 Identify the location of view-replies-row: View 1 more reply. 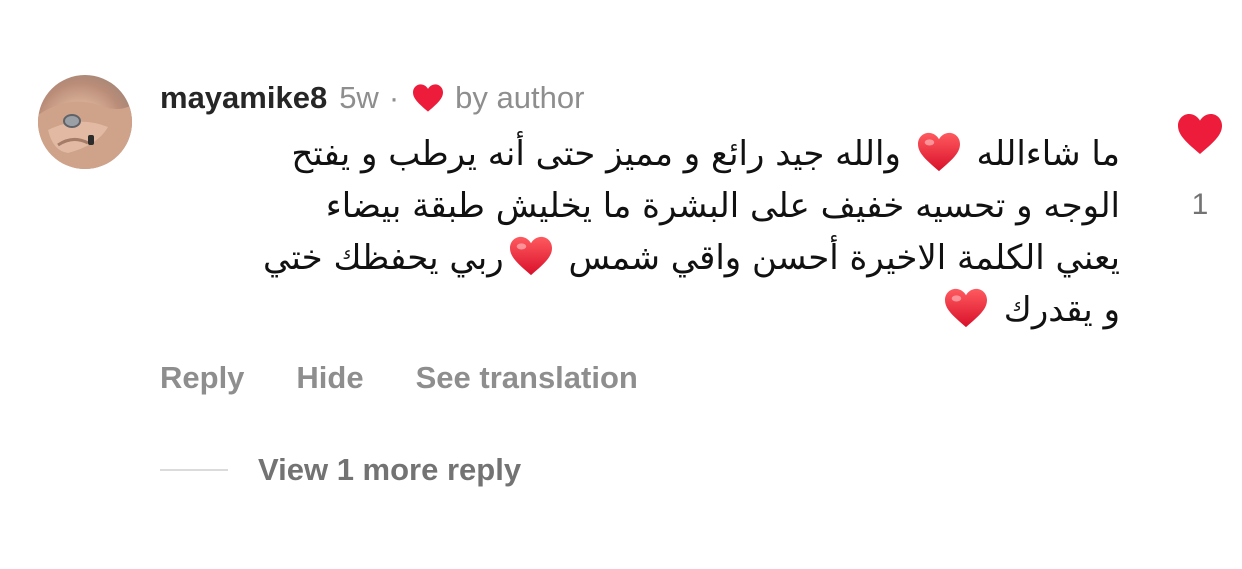
(340, 470).